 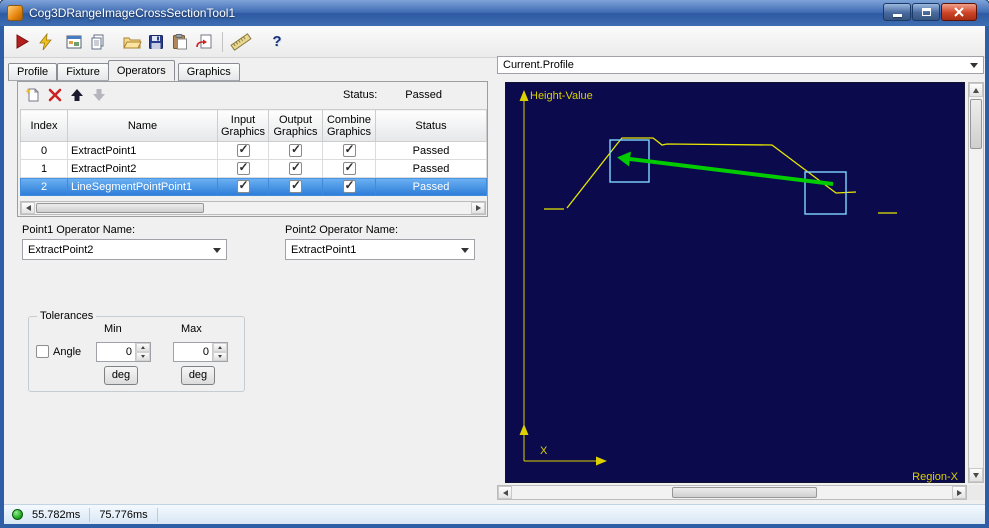 What do you see at coordinates (959, 12) in the screenshot?
I see `close-button` at bounding box center [959, 12].